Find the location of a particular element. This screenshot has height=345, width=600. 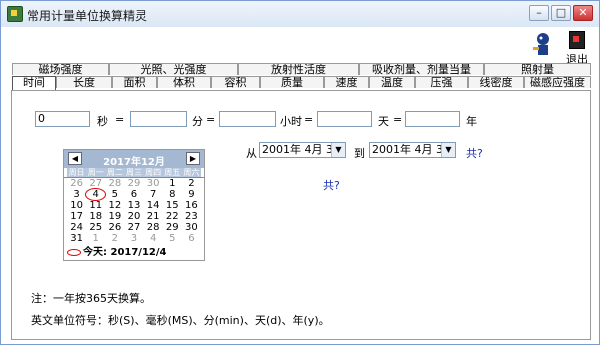

equals-sign-3: = is located at coordinates (309, 119).